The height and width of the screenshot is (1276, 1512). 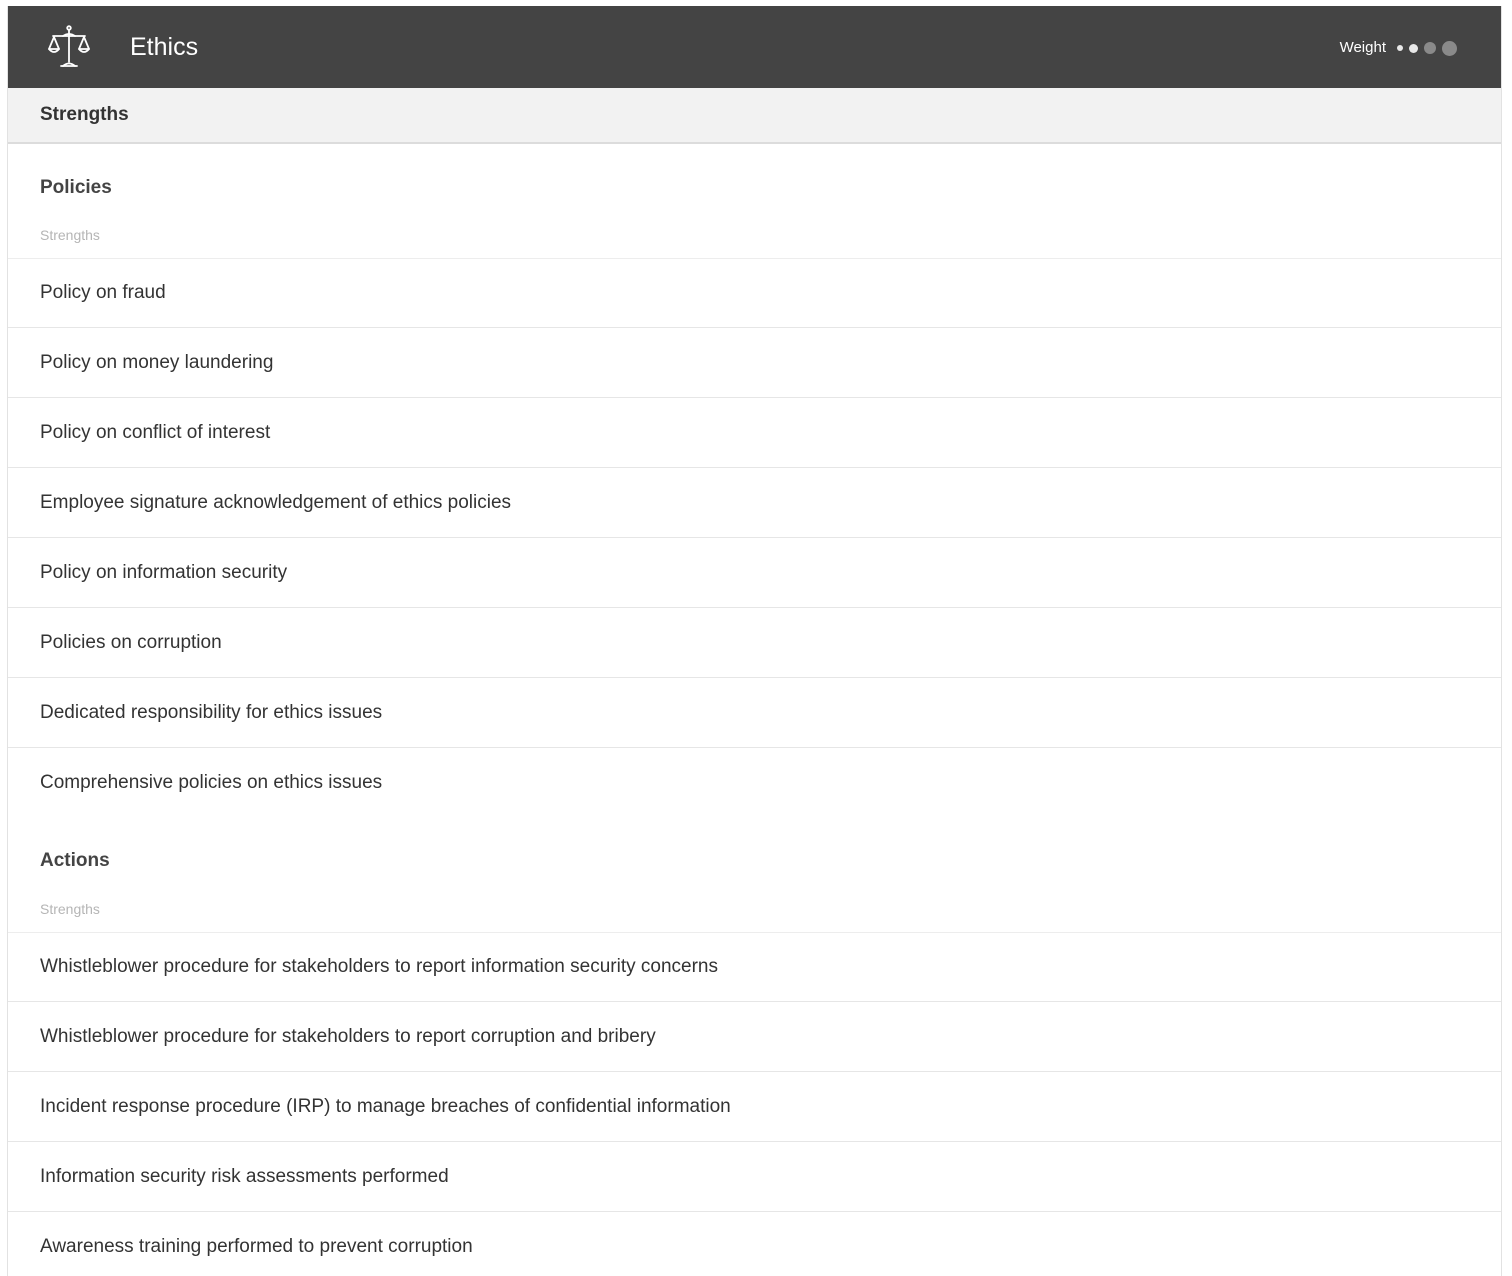 I want to click on weight-indicator: Weight, so click(x=1398, y=48).